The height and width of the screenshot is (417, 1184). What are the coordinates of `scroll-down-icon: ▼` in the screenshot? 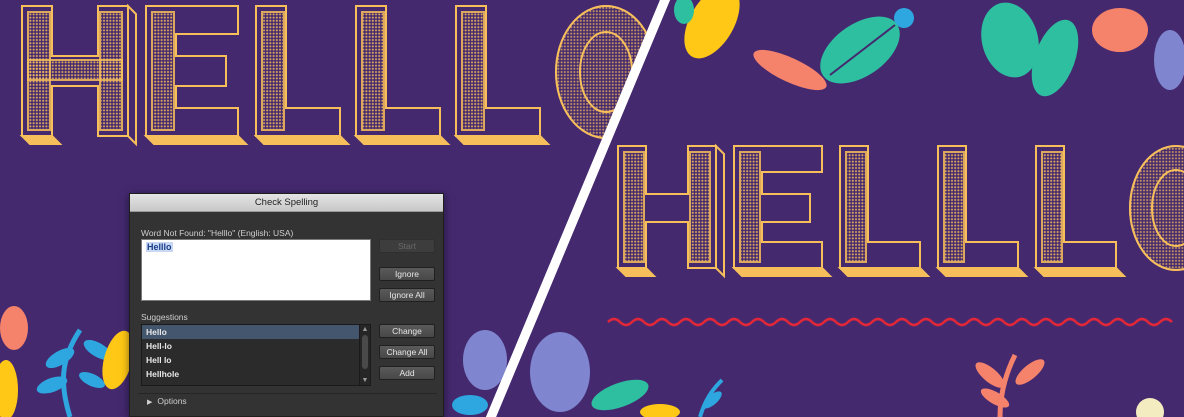 It's located at (365, 380).